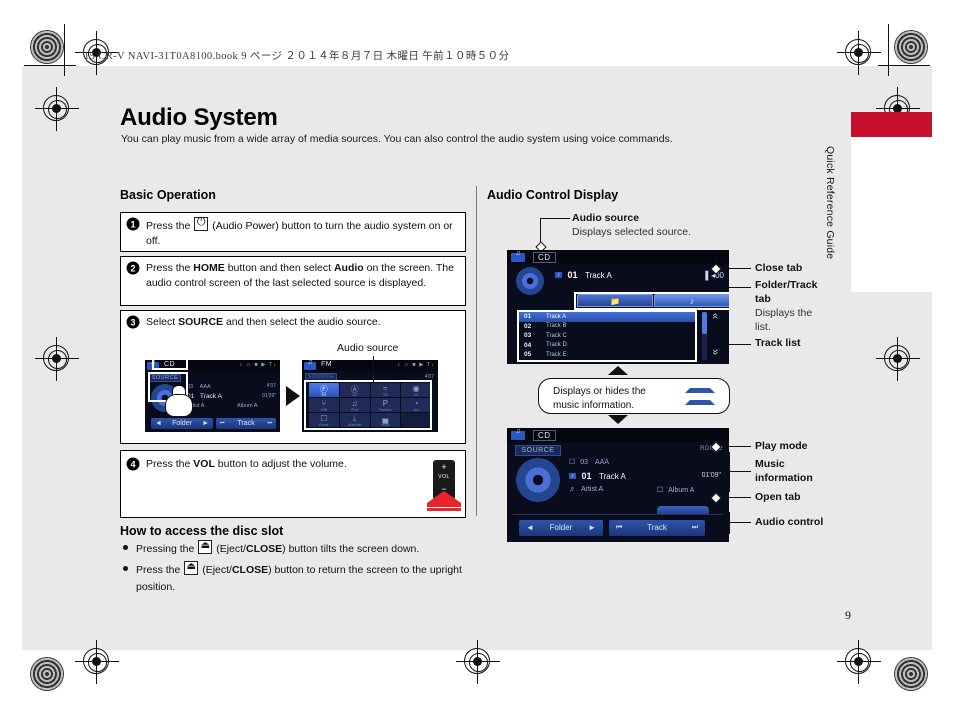  I want to click on svg-text: 3, so click(132, 323).